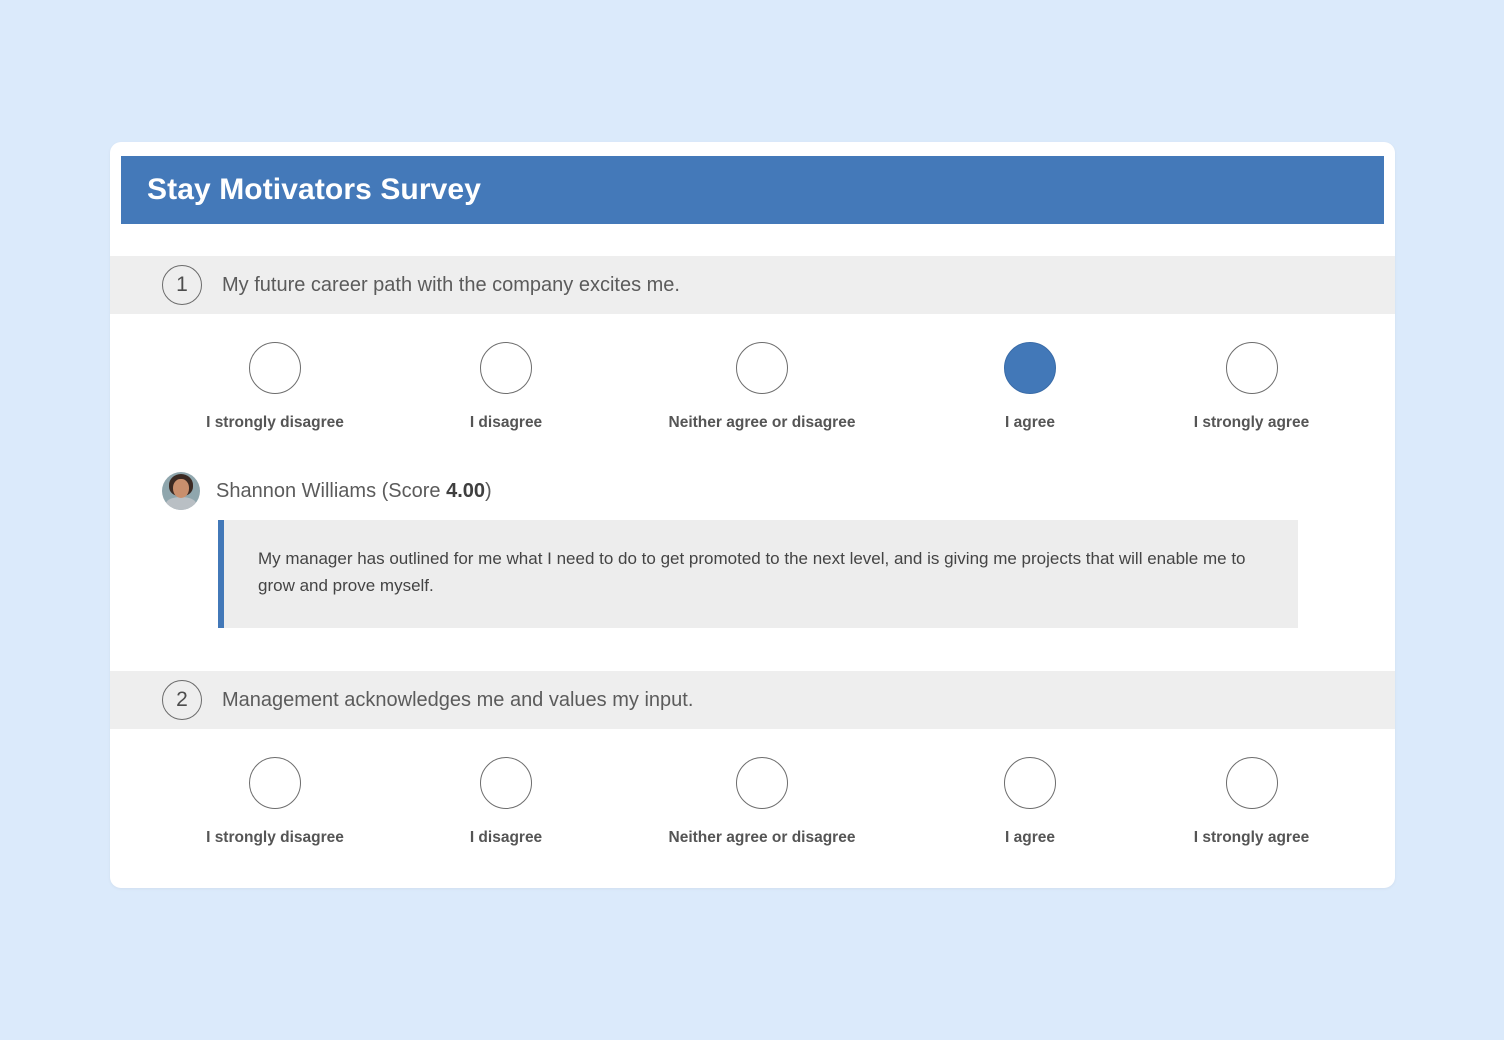  Describe the element at coordinates (752, 190) in the screenshot. I see `survey-header: Stay Motivators Survey` at that location.